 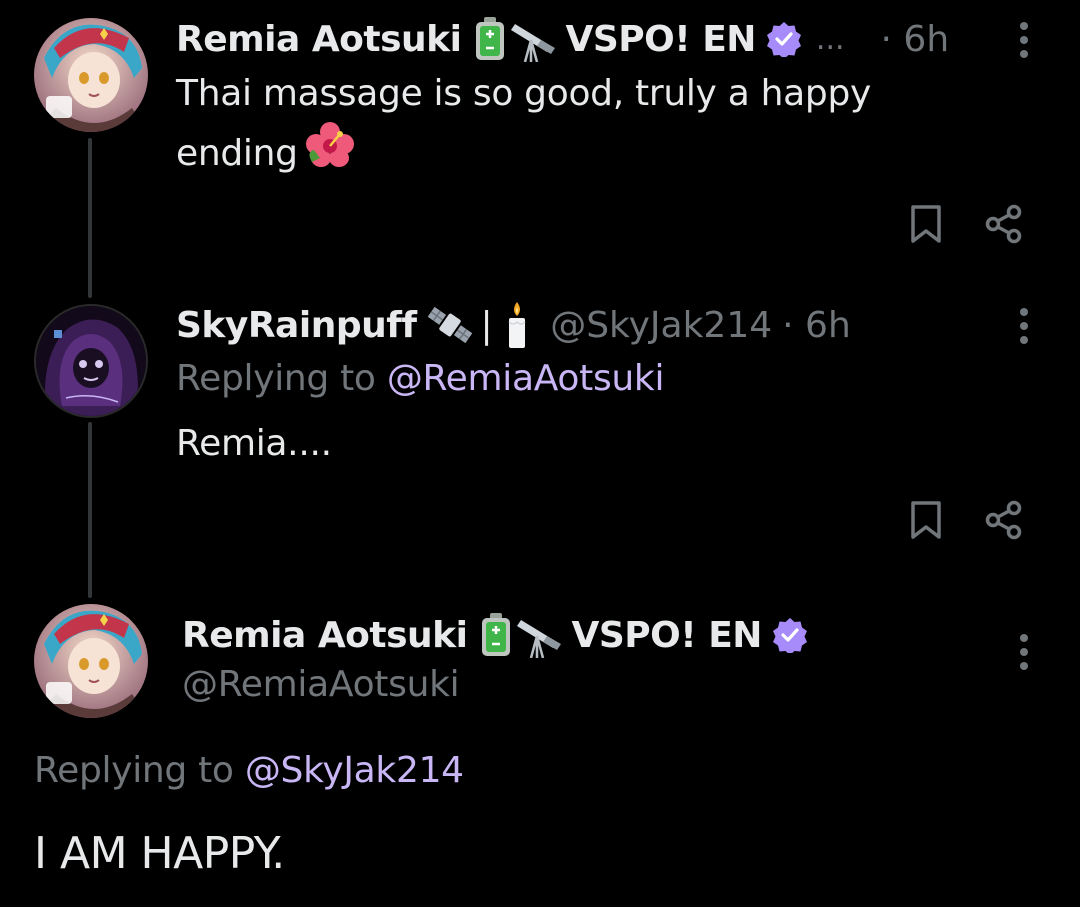 What do you see at coordinates (523, 93) in the screenshot?
I see `tweet-1-text-line-1: Thai massage is so good, truly a happy` at bounding box center [523, 93].